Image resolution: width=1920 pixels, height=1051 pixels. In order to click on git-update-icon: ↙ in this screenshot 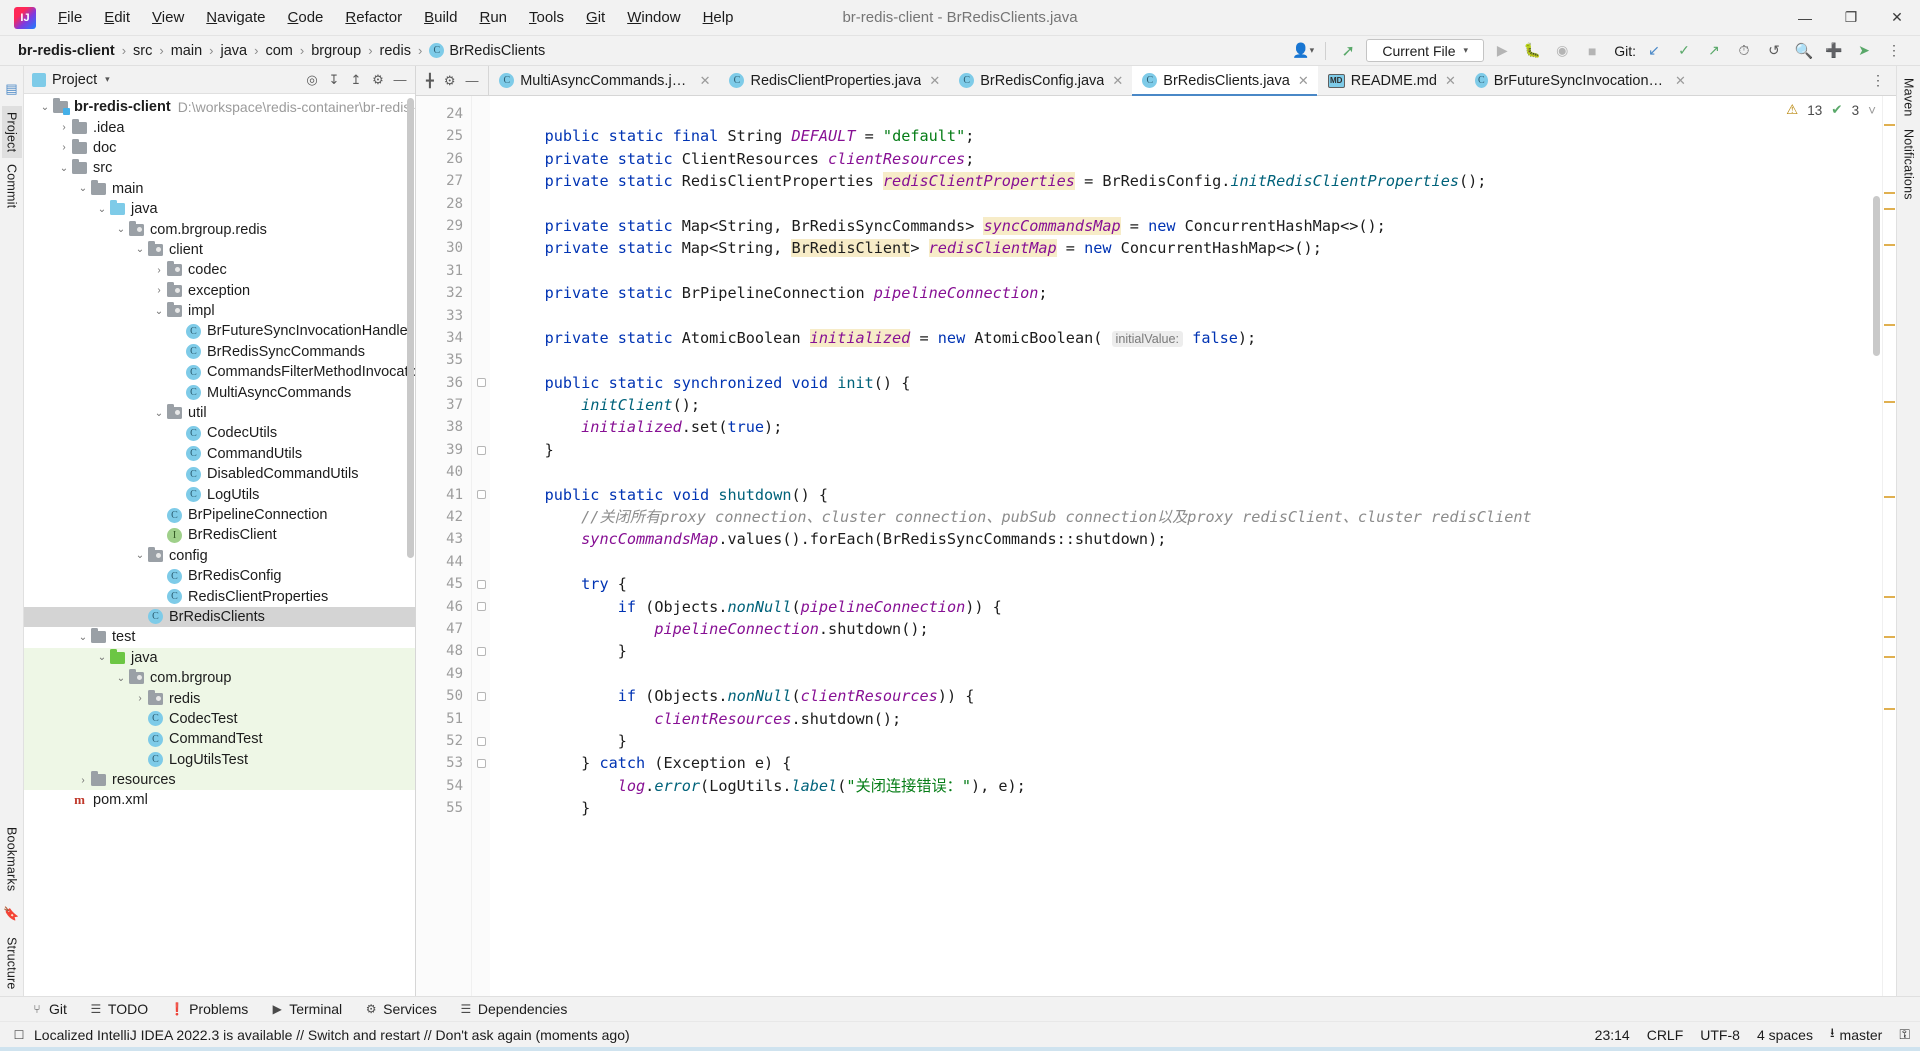, I will do `click(1654, 51)`.